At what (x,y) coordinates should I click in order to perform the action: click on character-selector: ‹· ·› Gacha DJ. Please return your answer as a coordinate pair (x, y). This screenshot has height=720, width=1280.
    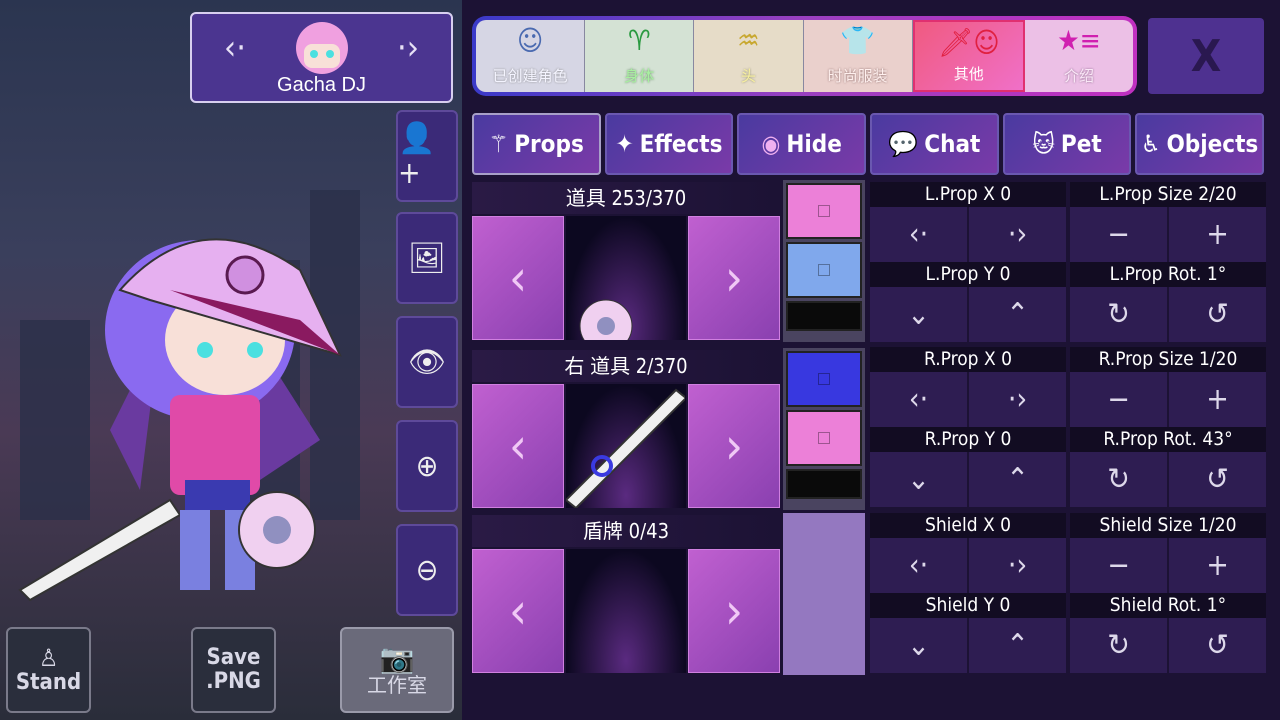
    Looking at the image, I should click on (321, 57).